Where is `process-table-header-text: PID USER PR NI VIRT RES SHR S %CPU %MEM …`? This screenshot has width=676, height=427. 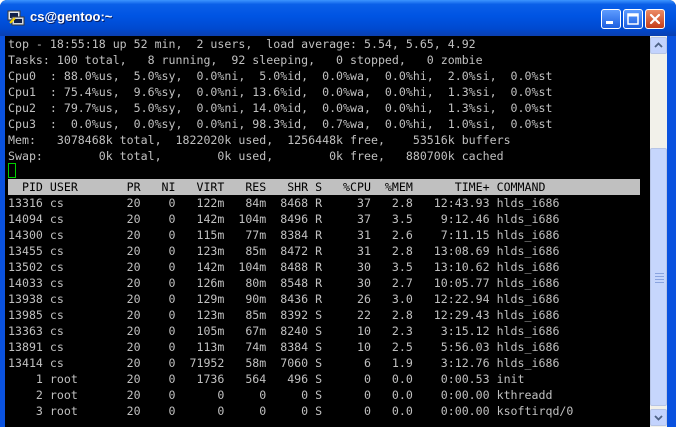
process-table-header-text: PID USER PR NI VIRT RES SHR S %CPU %MEM … is located at coordinates (277, 187).